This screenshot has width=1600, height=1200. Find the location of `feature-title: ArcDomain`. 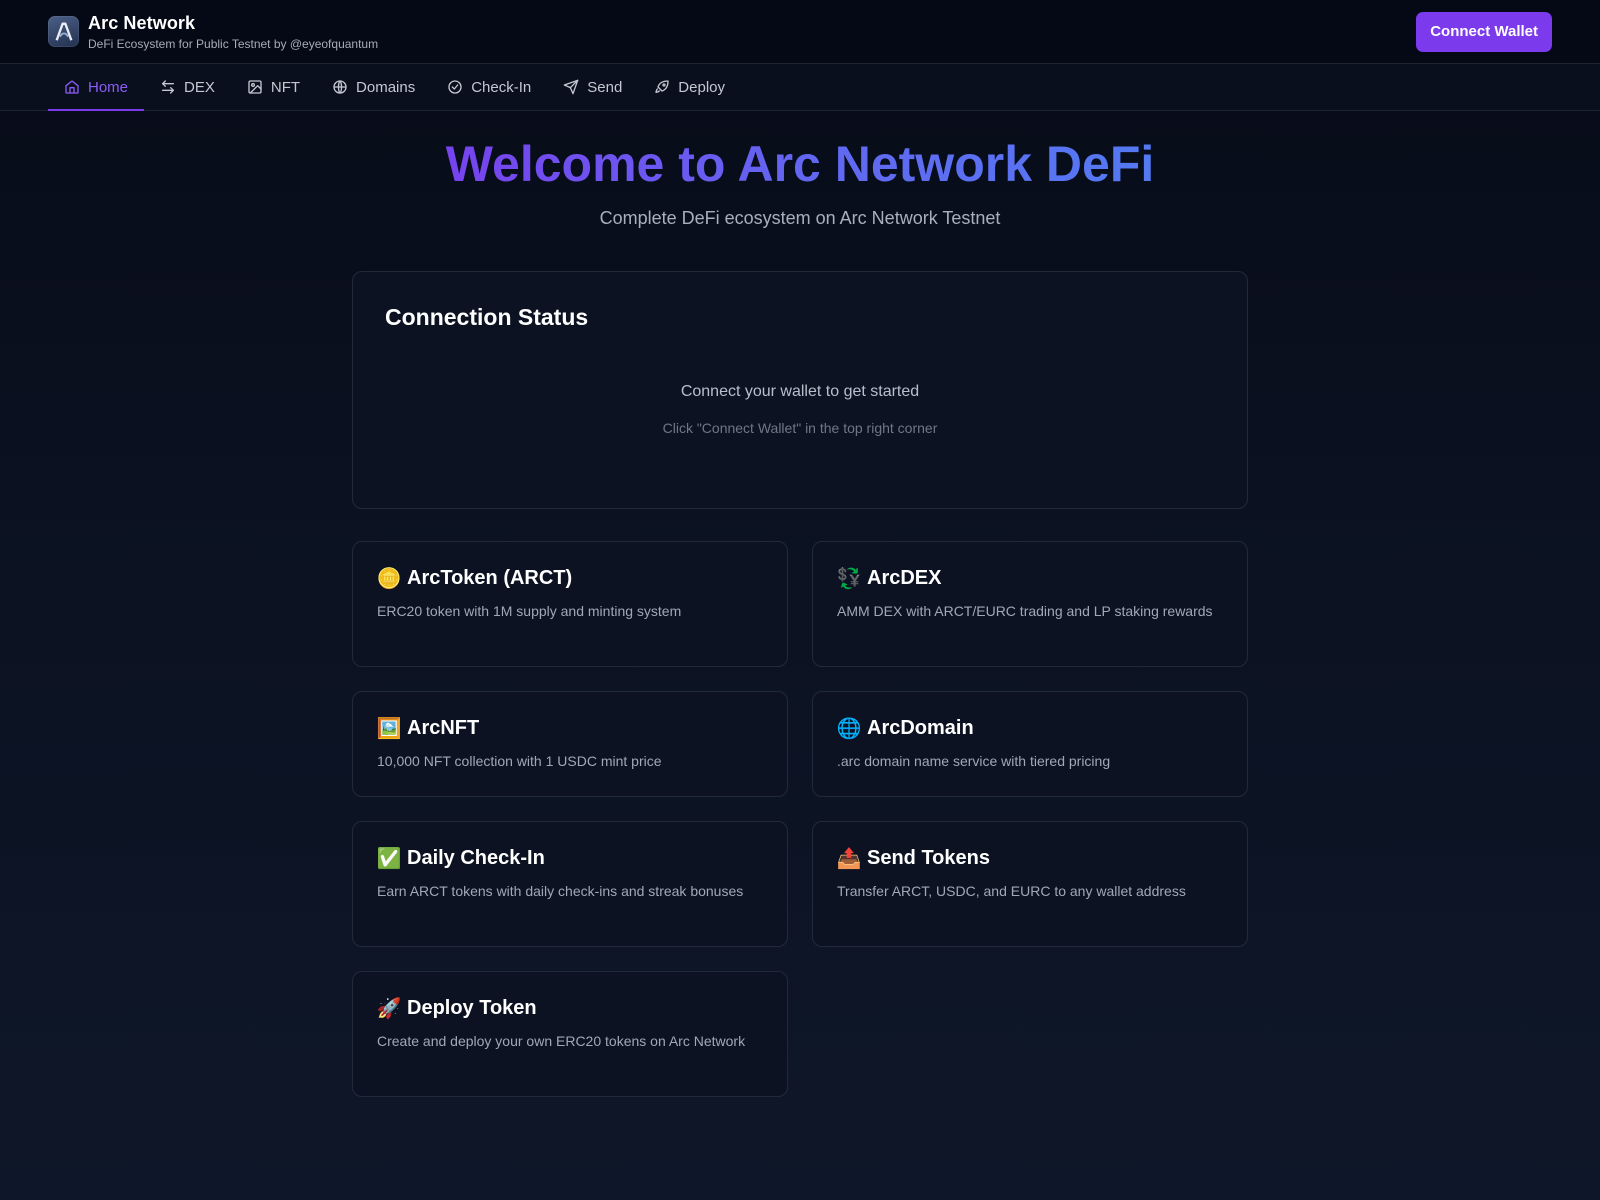

feature-title: ArcDomain is located at coordinates (920, 728).